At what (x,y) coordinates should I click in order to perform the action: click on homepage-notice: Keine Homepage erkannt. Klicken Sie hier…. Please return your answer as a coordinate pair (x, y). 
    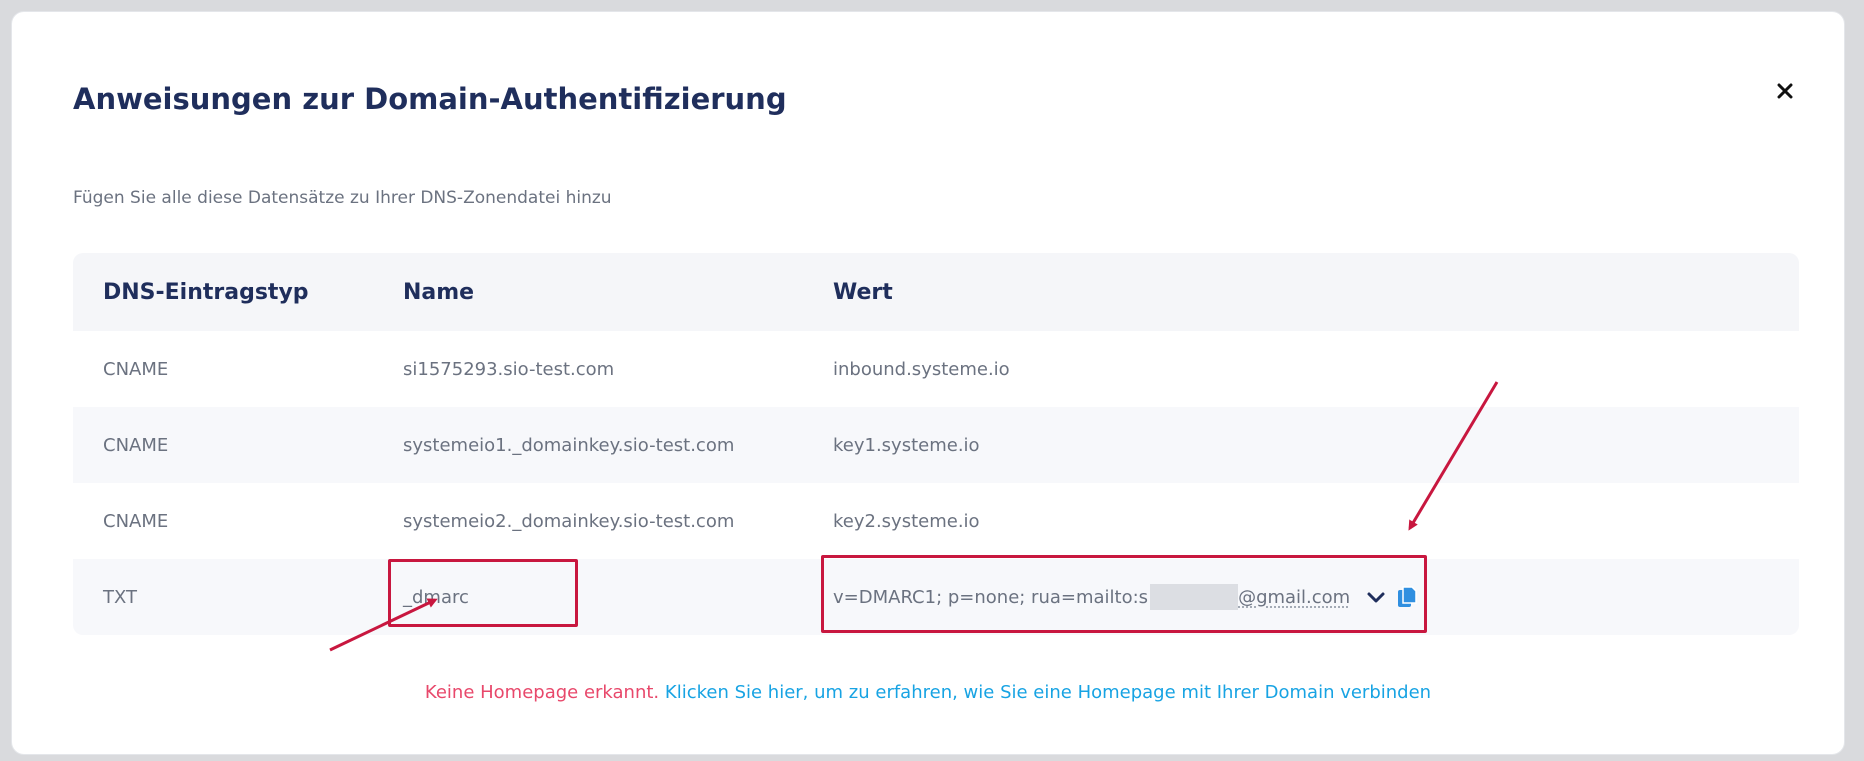
    Looking at the image, I should click on (928, 692).